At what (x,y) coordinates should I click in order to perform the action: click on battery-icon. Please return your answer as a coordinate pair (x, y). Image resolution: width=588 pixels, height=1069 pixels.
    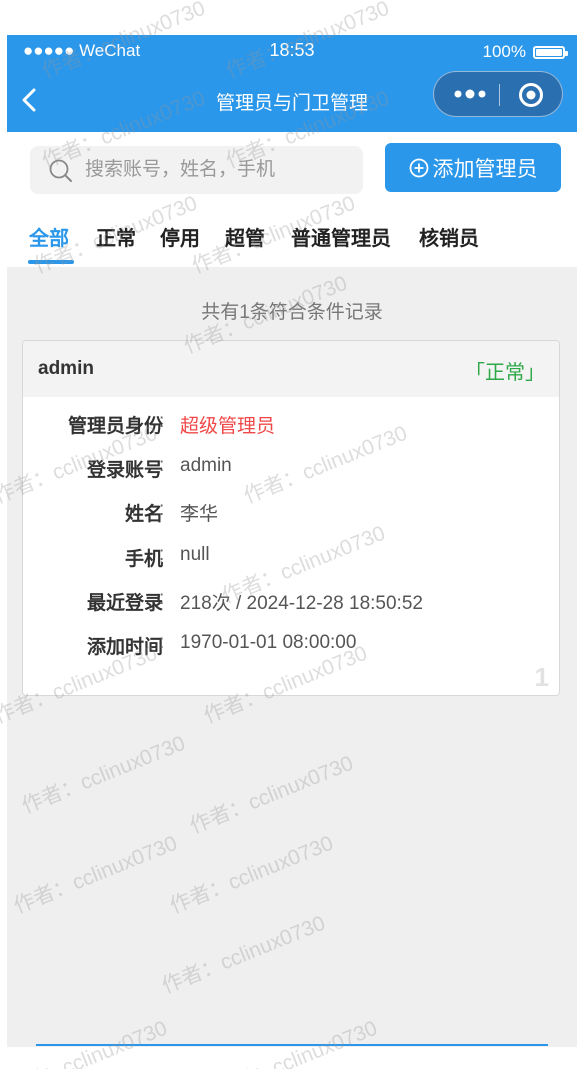
    Looking at the image, I should click on (550, 52).